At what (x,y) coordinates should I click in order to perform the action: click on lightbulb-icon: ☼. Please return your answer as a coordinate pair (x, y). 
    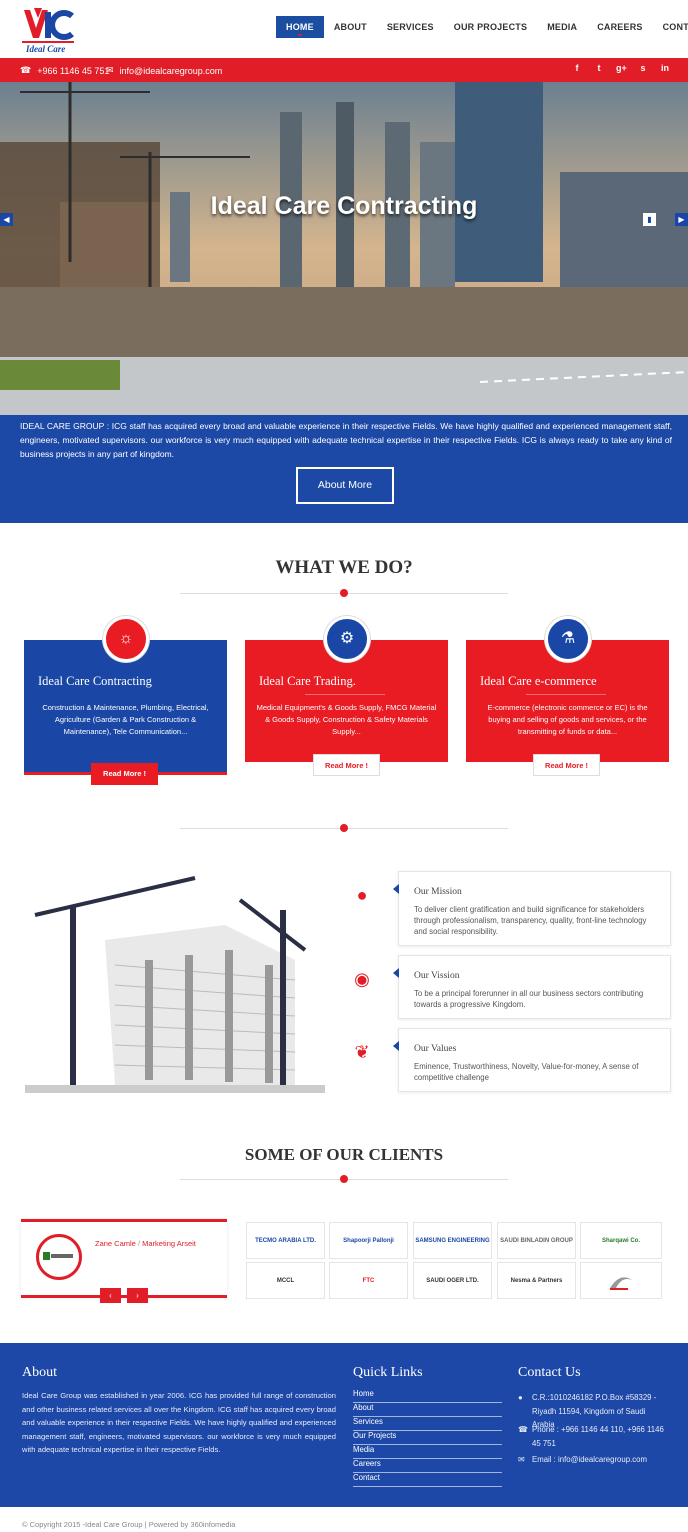
    Looking at the image, I should click on (126, 639).